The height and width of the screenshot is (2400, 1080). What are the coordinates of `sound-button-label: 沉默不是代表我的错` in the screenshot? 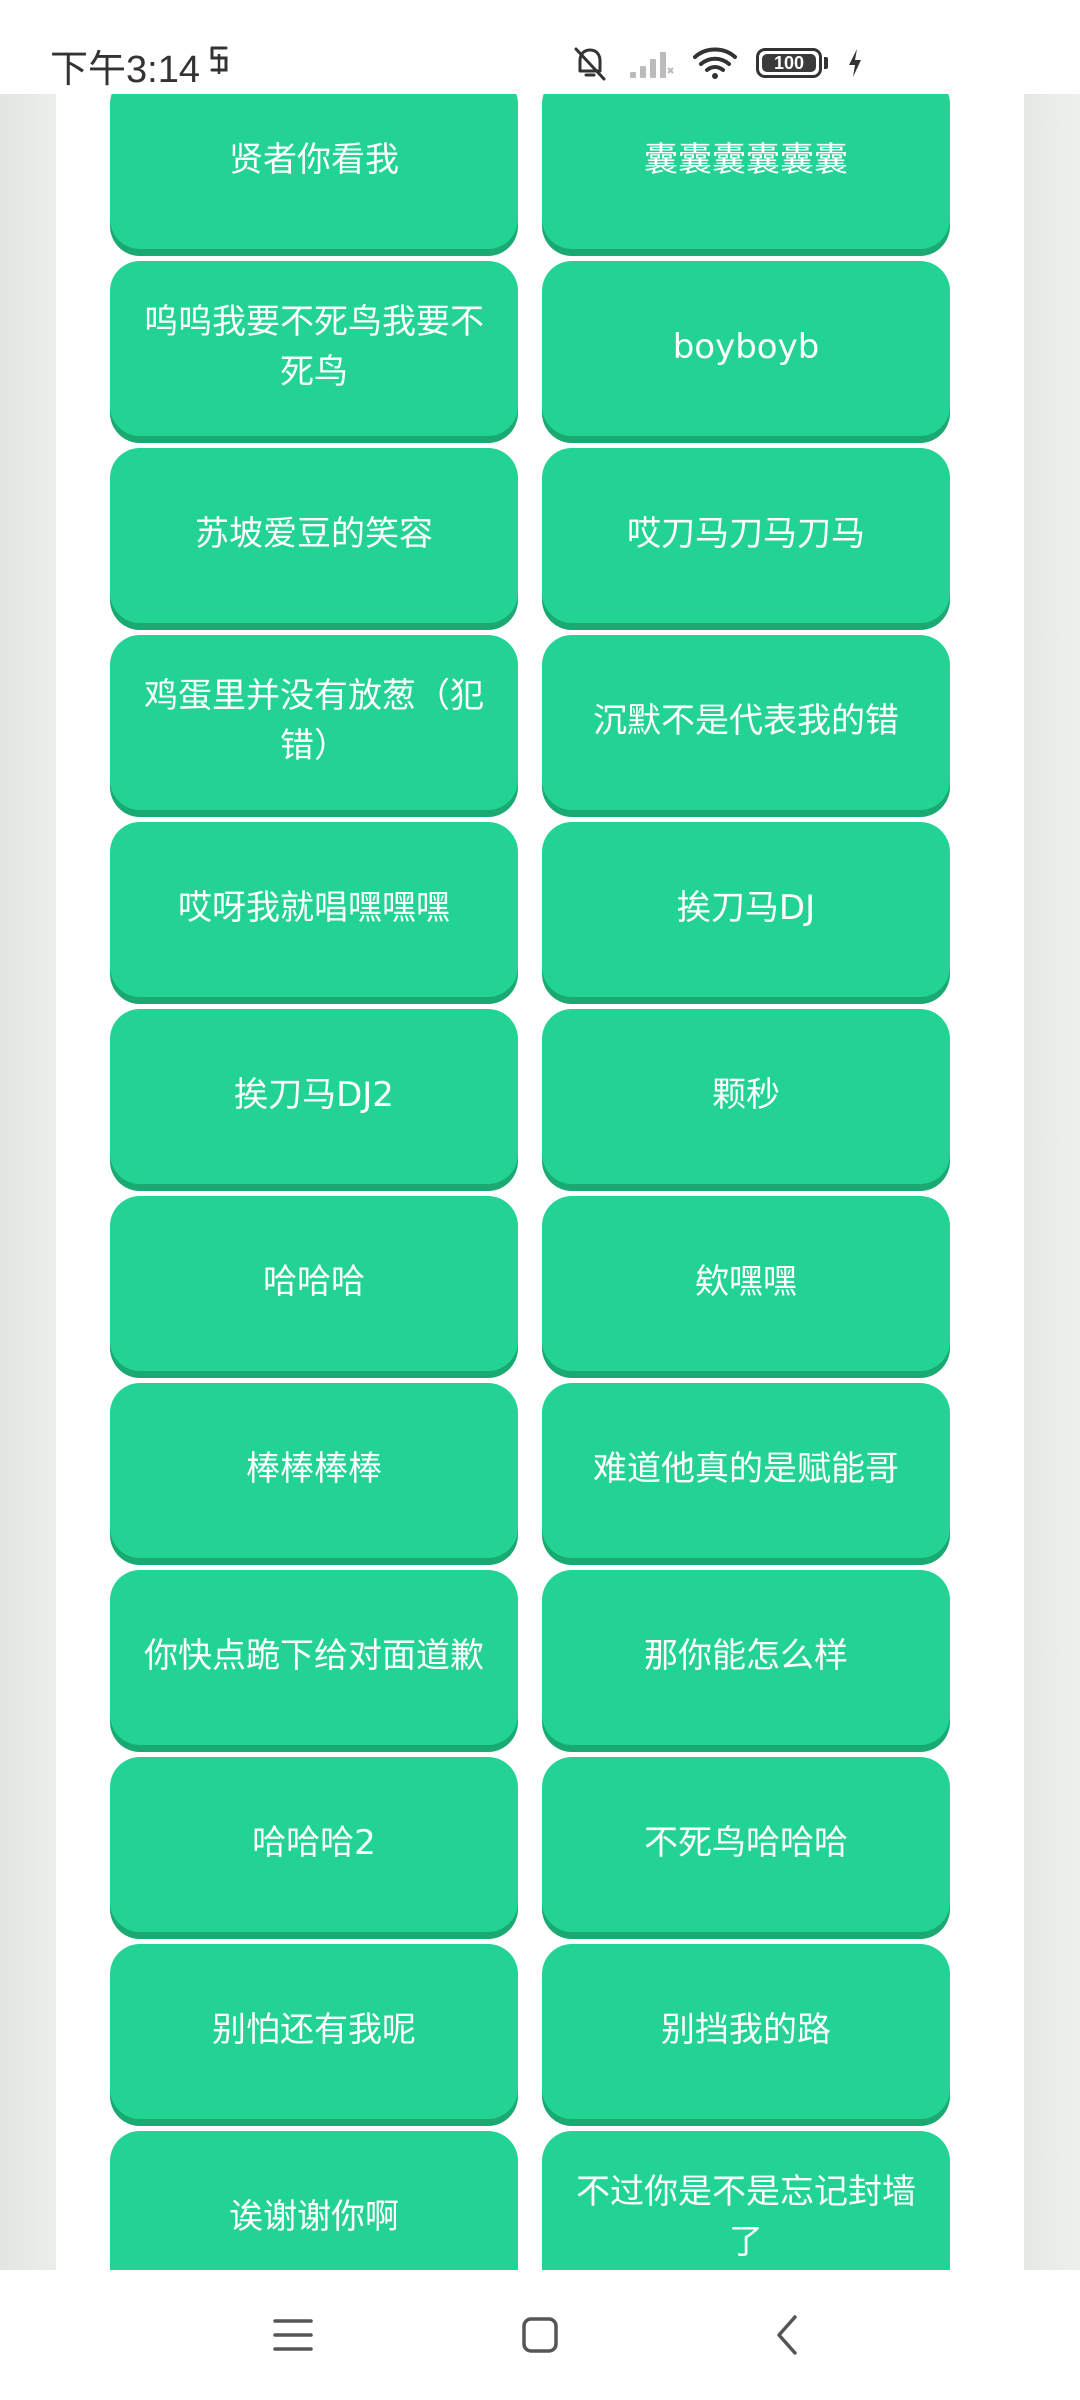 It's located at (746, 720).